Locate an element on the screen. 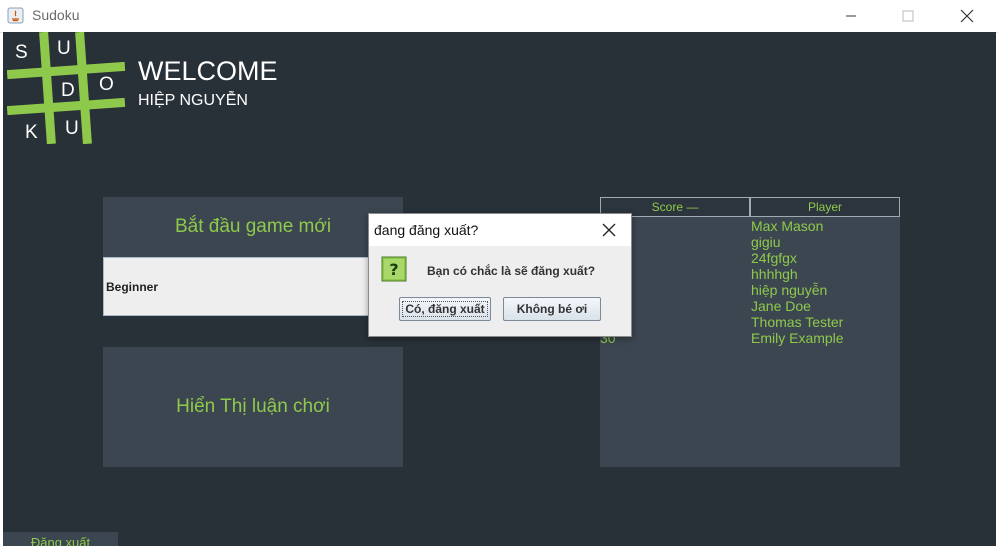 Image resolution: width=998 pixels, height=548 pixels. confirm-logout-button: Có, đăng xuất is located at coordinates (445, 309).